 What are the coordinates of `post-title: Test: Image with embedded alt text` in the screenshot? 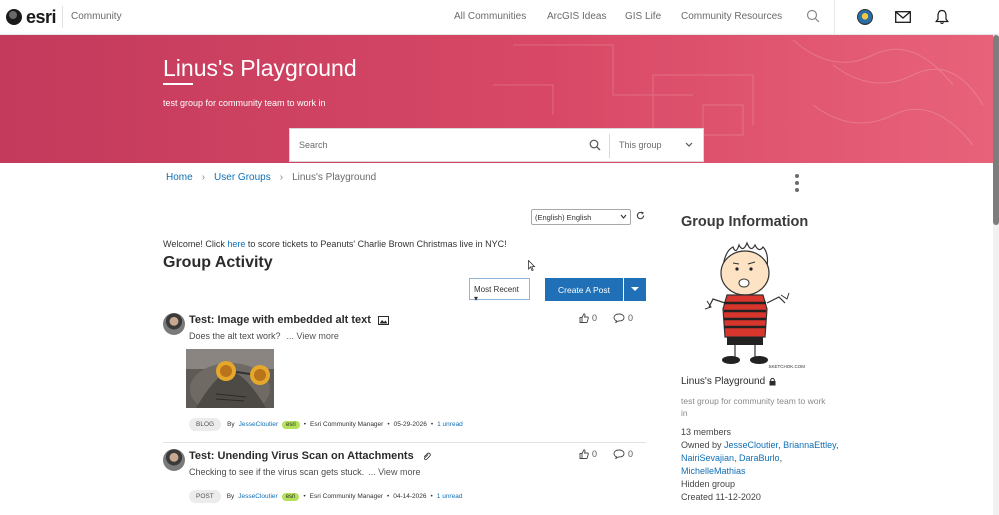 It's located at (289, 320).